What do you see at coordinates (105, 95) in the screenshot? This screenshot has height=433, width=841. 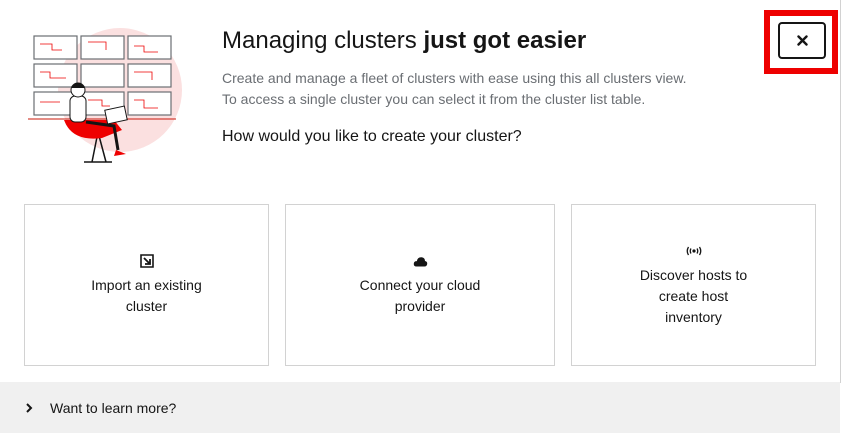 I see `hero-illustration` at bounding box center [105, 95].